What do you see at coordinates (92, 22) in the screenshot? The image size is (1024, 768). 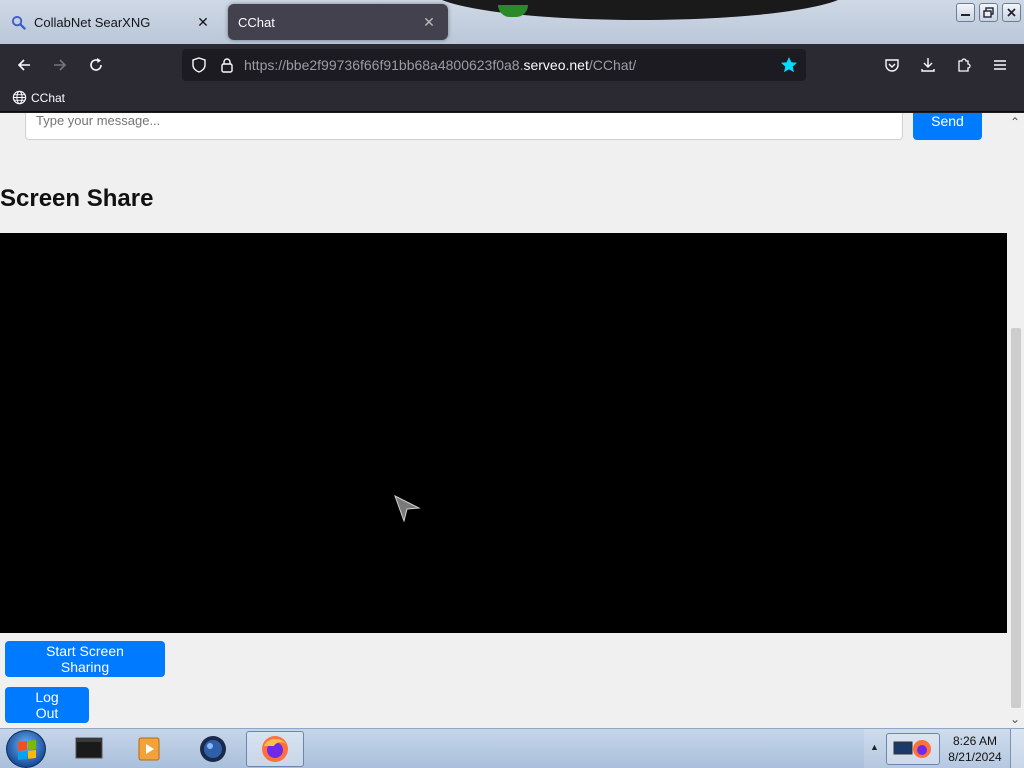 I see `tab-title: CollabNet SearXNG` at bounding box center [92, 22].